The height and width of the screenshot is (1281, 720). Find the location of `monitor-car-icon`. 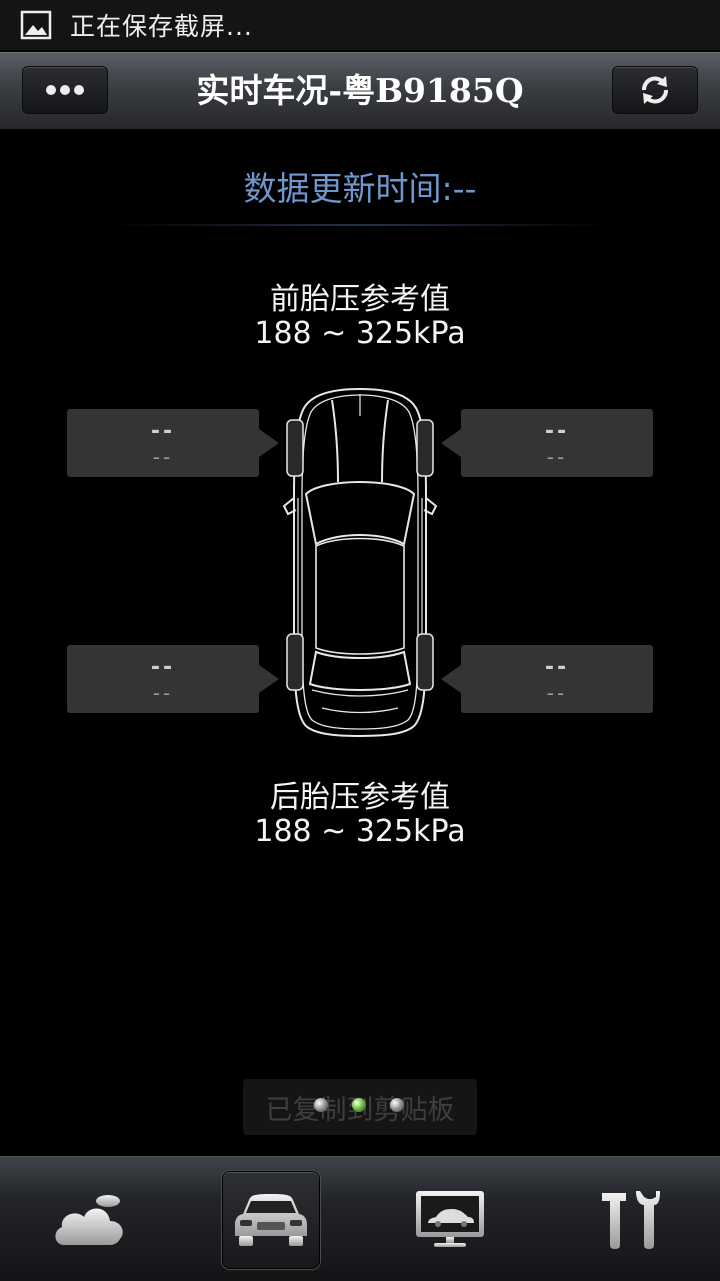

monitor-car-icon is located at coordinates (450, 1219).